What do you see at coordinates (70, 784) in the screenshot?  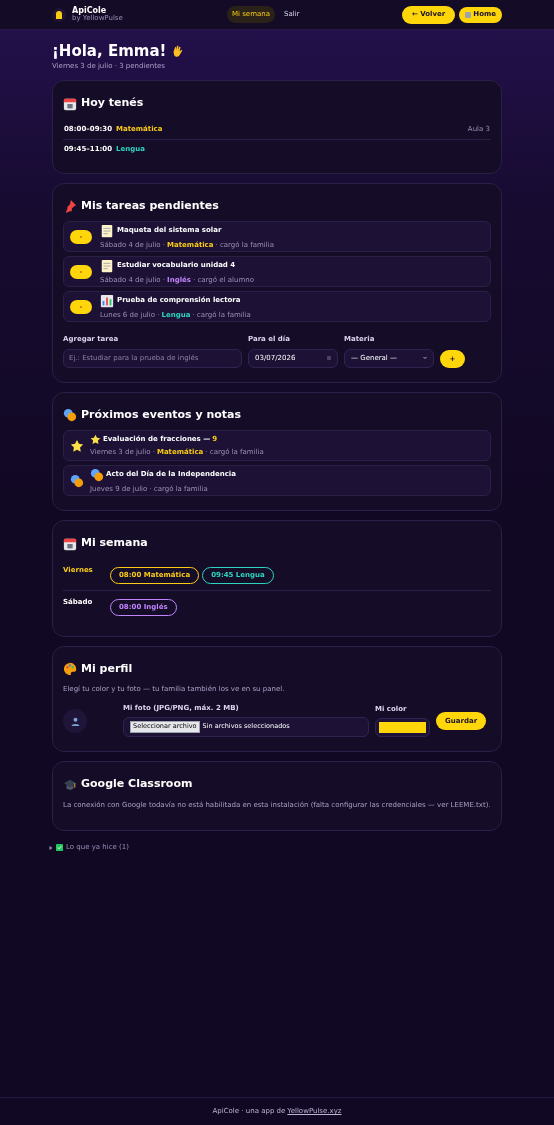 I see `graduation-cap-icon` at bounding box center [70, 784].